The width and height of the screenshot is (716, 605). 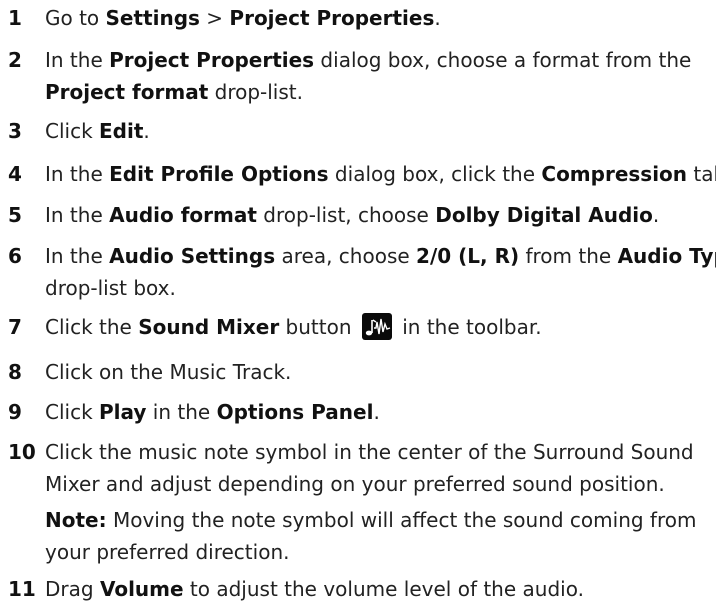 What do you see at coordinates (192, 256) in the screenshot?
I see `ui-term: Audio Settings` at bounding box center [192, 256].